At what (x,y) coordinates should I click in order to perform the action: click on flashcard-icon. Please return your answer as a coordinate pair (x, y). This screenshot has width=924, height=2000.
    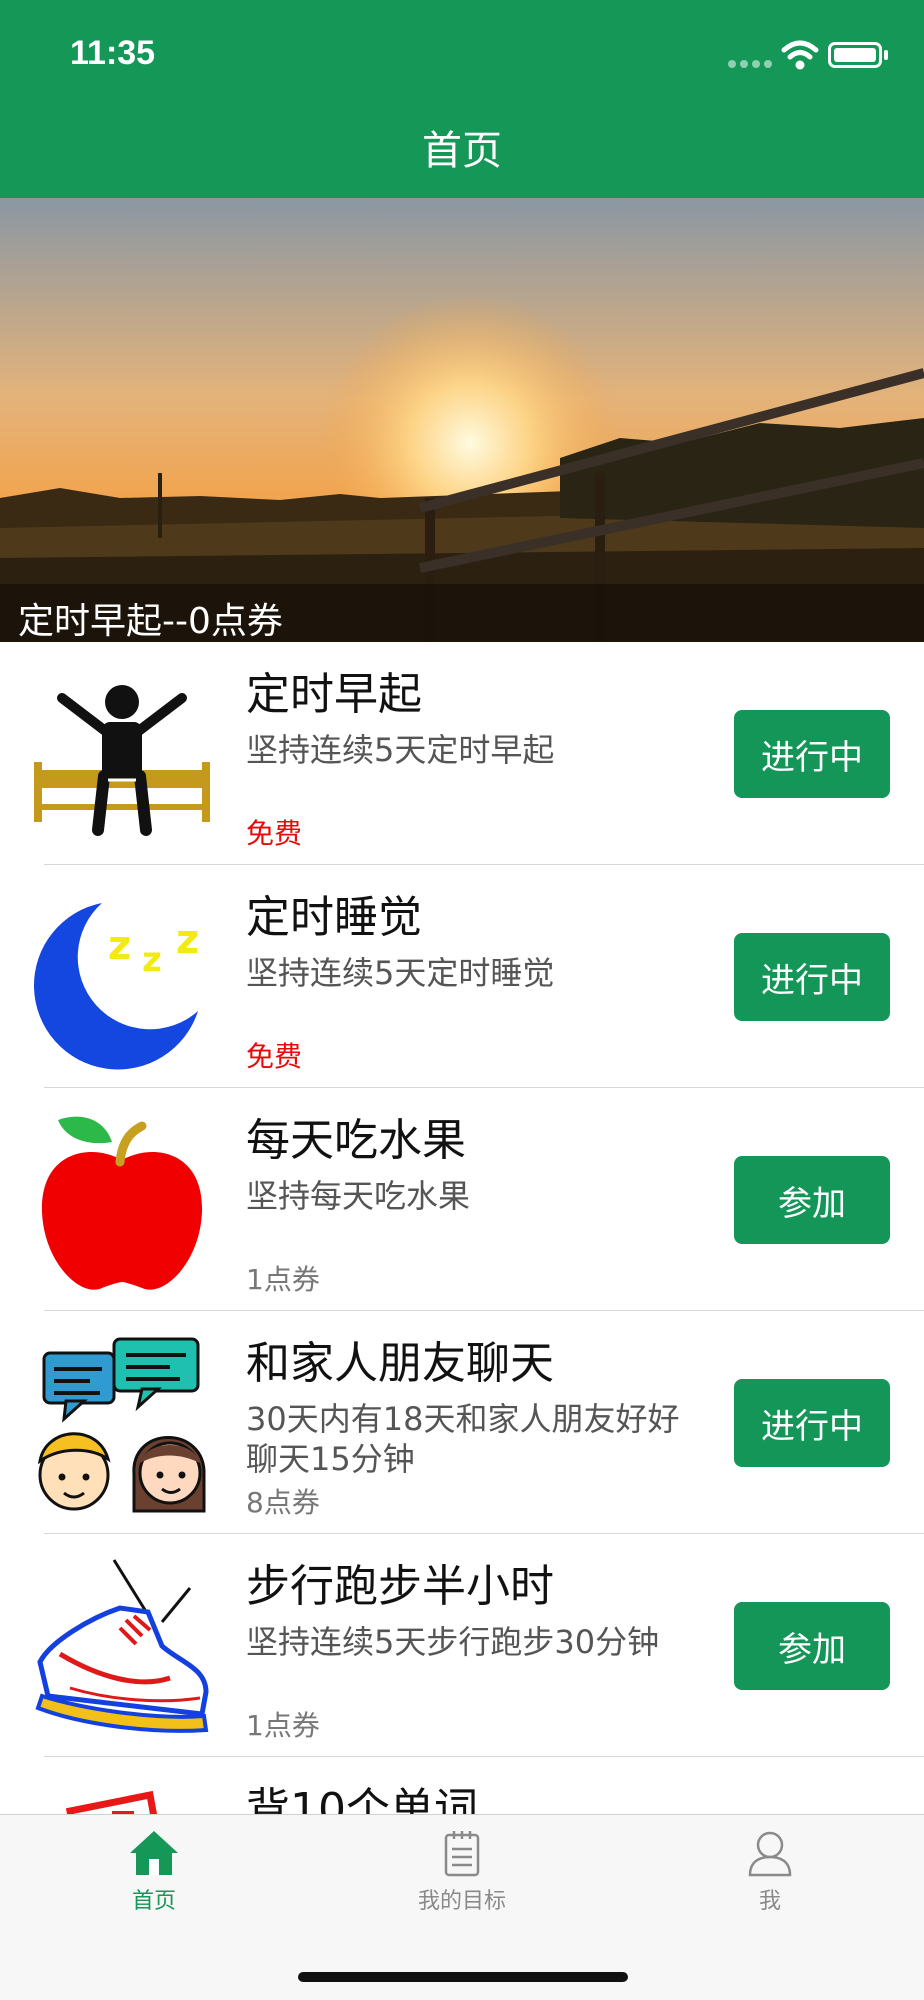
    Looking at the image, I should click on (111, 1802).